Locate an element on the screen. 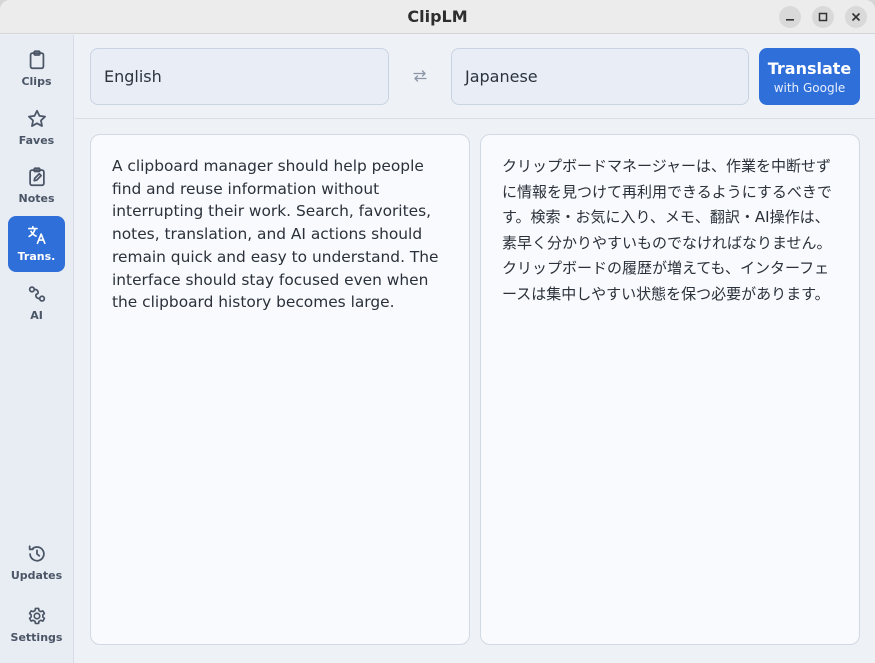 The width and height of the screenshot is (875, 663). translate-button: Translate with Google is located at coordinates (809, 76).